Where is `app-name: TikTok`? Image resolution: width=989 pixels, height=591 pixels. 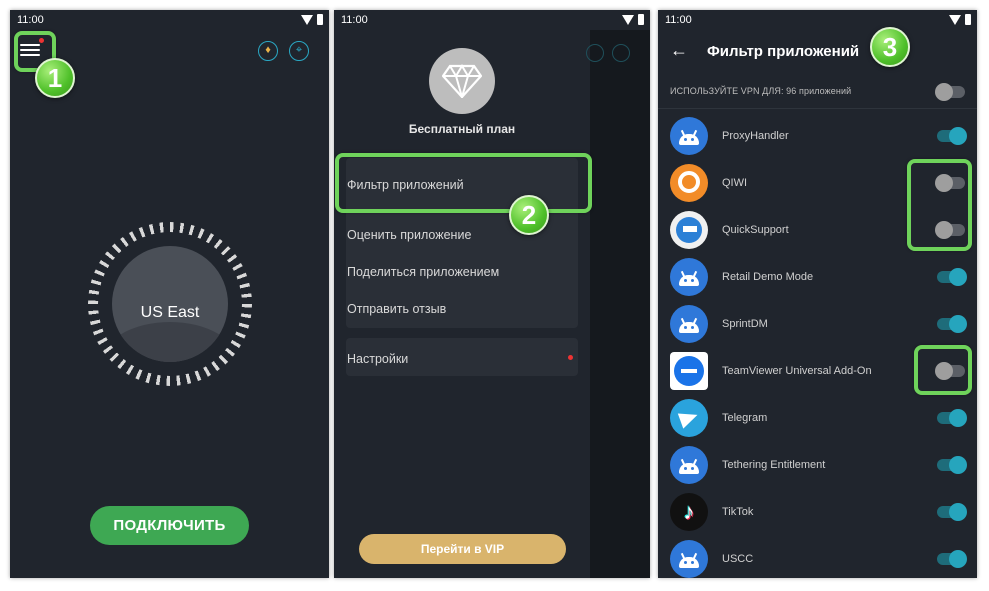 app-name: TikTok is located at coordinates (738, 512).